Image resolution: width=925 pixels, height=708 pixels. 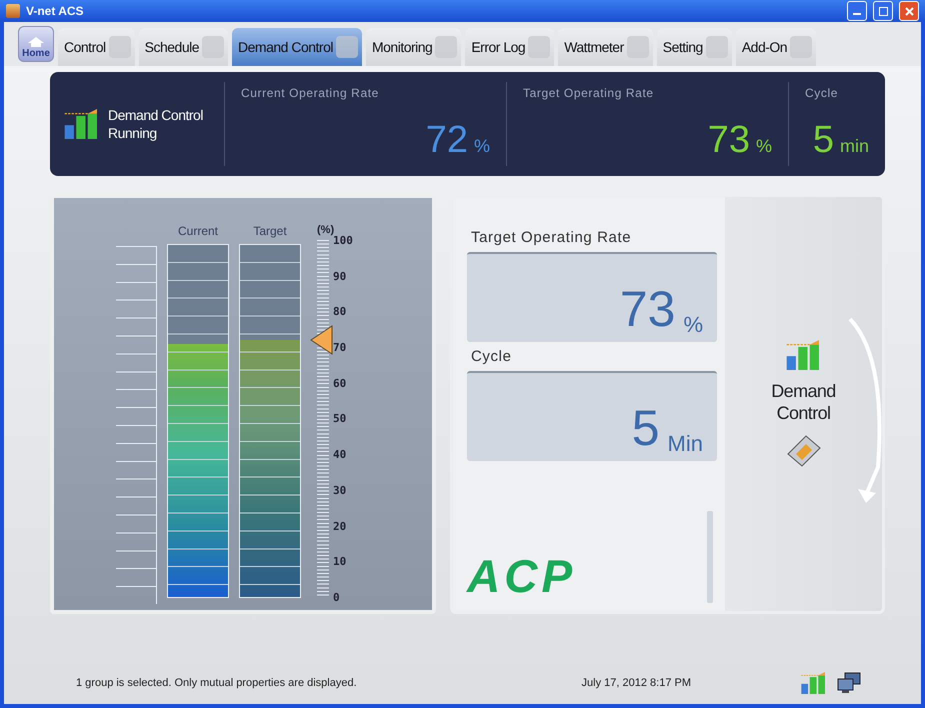 I want to click on close-button, so click(x=909, y=11).